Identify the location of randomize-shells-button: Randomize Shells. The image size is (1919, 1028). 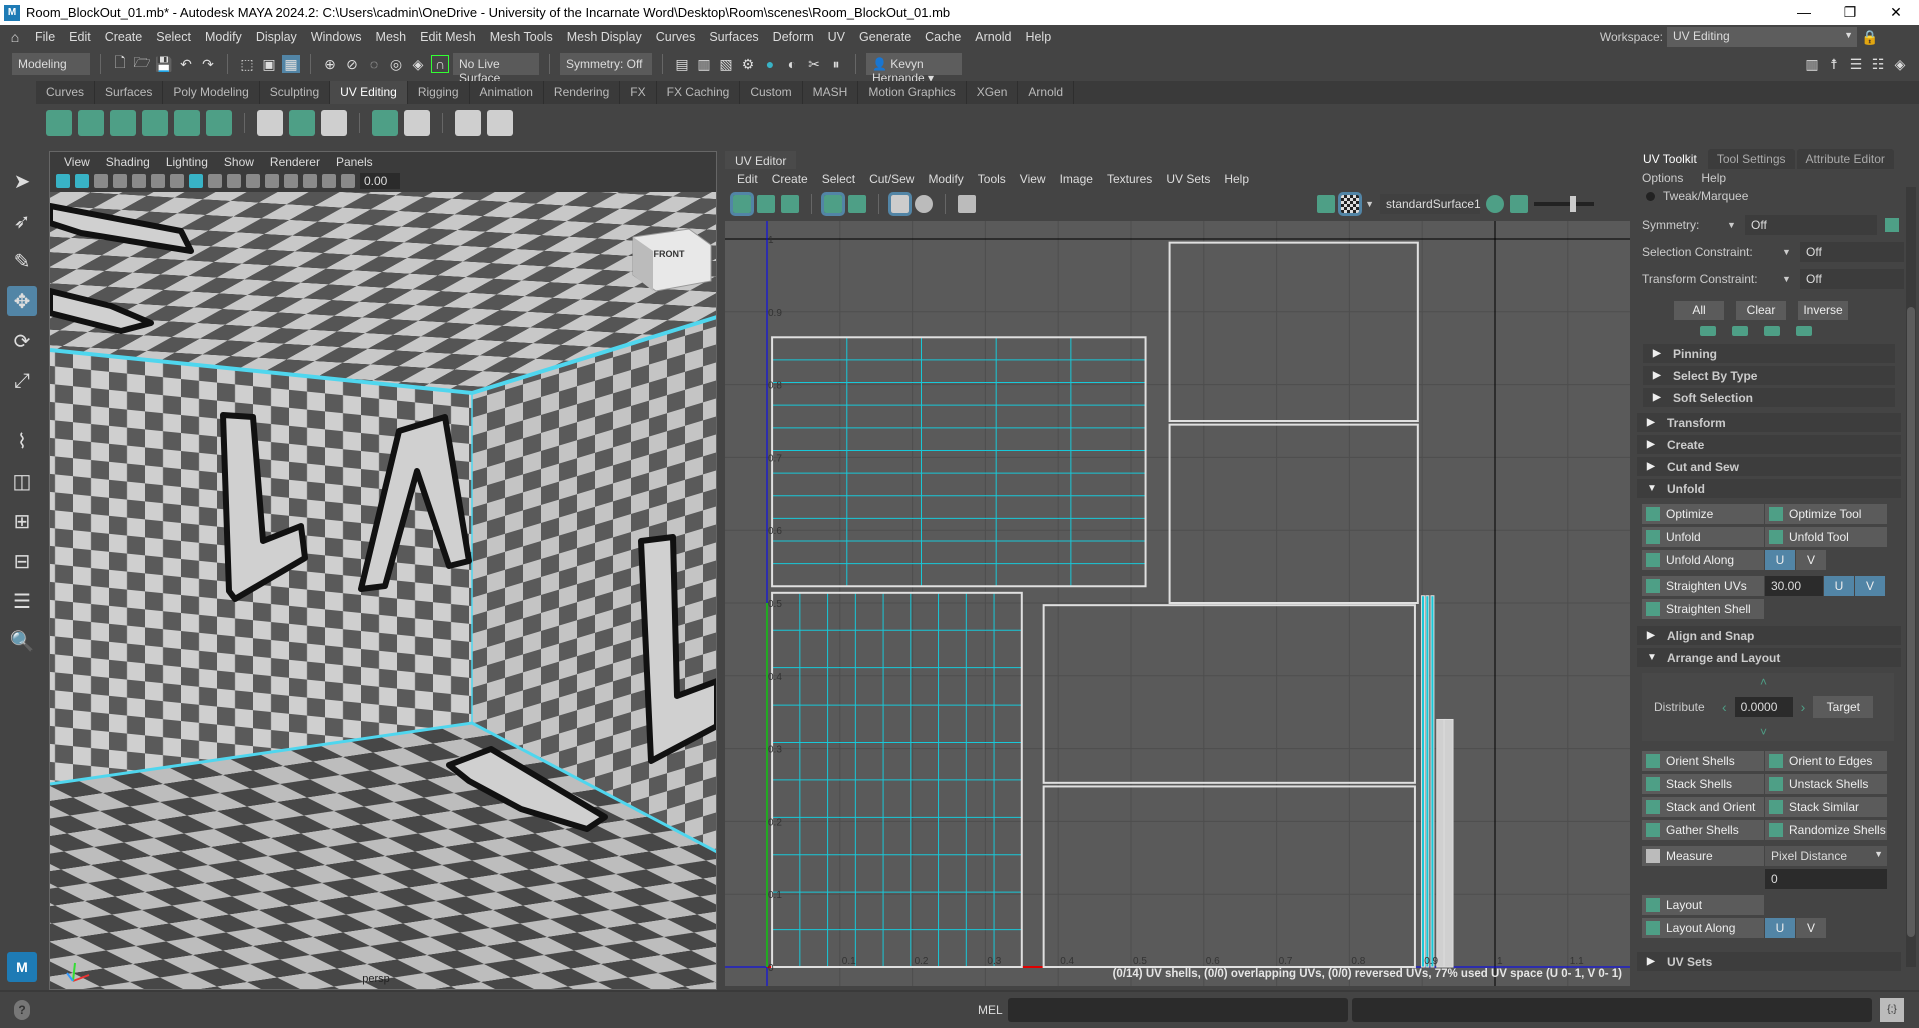
(1826, 830).